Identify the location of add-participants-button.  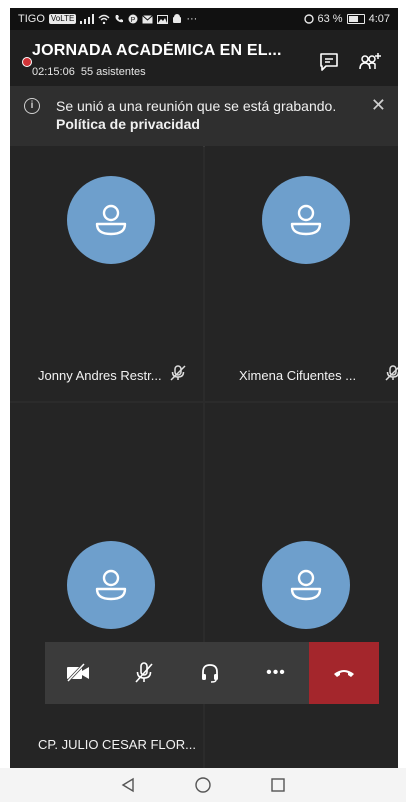
(371, 62).